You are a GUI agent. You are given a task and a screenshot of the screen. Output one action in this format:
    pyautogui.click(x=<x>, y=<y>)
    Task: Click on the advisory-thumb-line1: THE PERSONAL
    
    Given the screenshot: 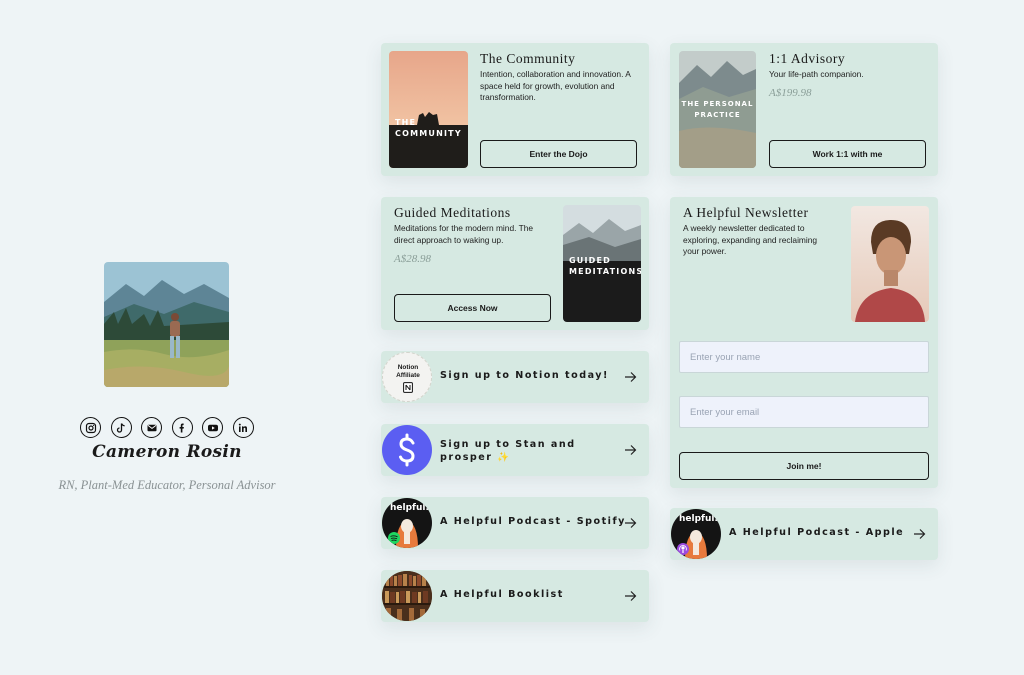 What is the action you would take?
    pyautogui.click(x=717, y=104)
    